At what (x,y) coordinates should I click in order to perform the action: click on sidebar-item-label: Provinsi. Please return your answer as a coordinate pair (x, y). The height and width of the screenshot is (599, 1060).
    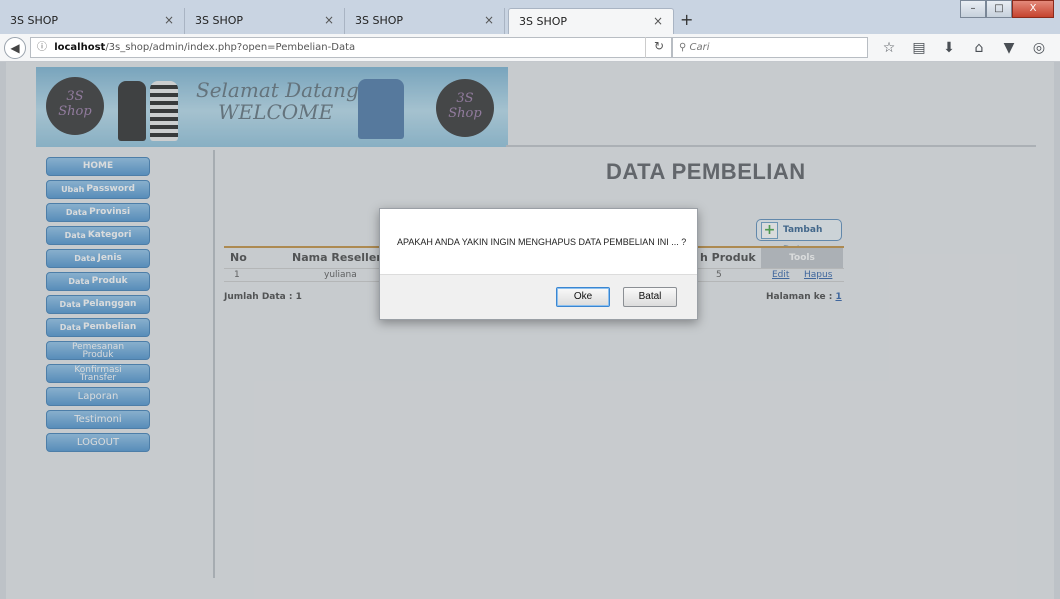
    Looking at the image, I should click on (110, 212).